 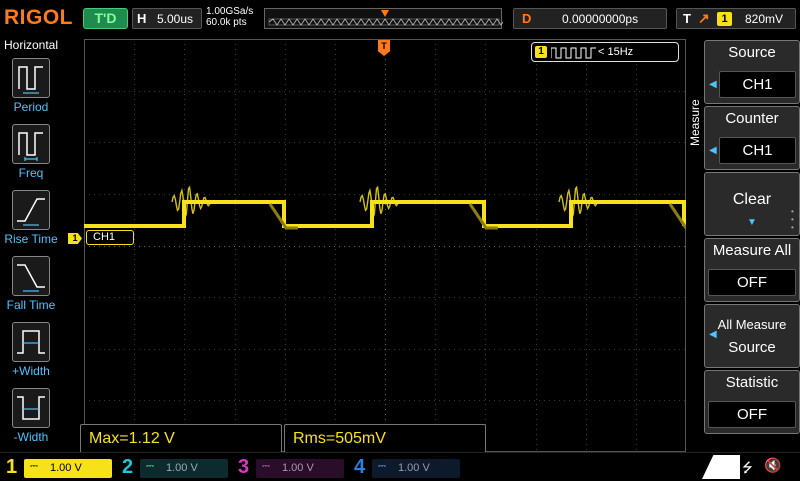 I want to click on counter-title: Counter, so click(x=752, y=118).